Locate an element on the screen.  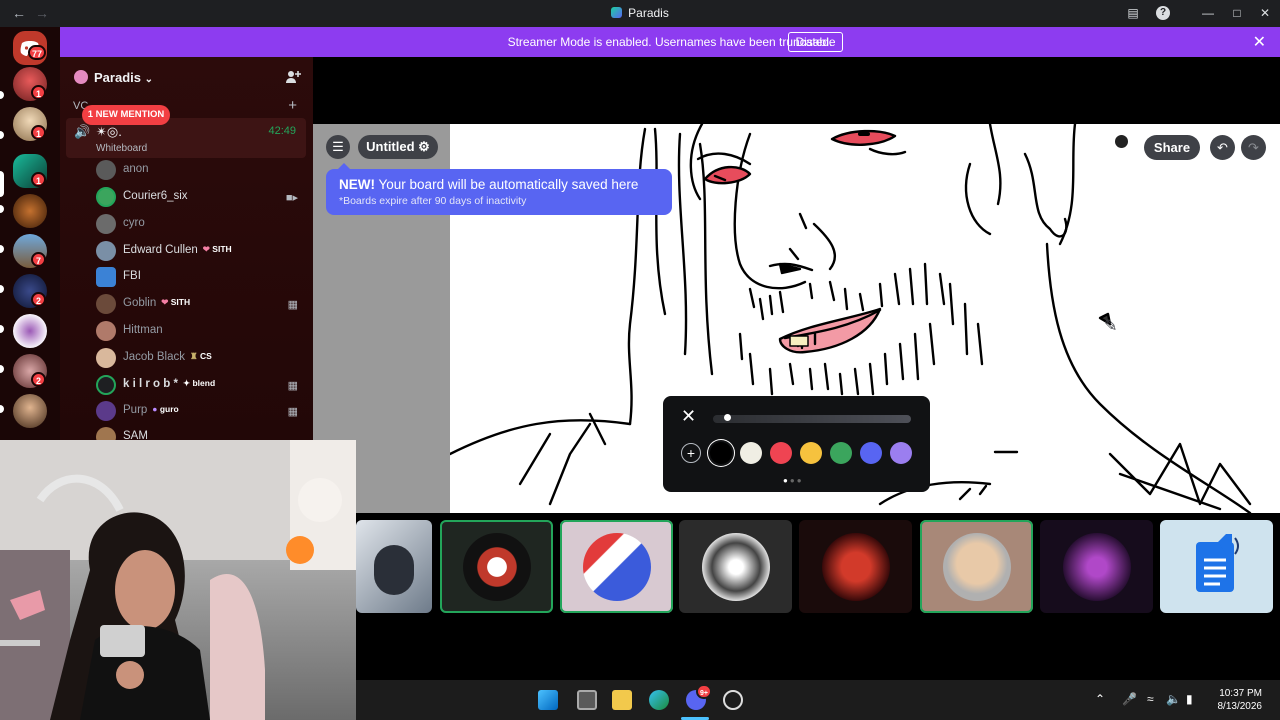
voice-member: Purp ● guro ▦ is located at coordinates (201, 411).